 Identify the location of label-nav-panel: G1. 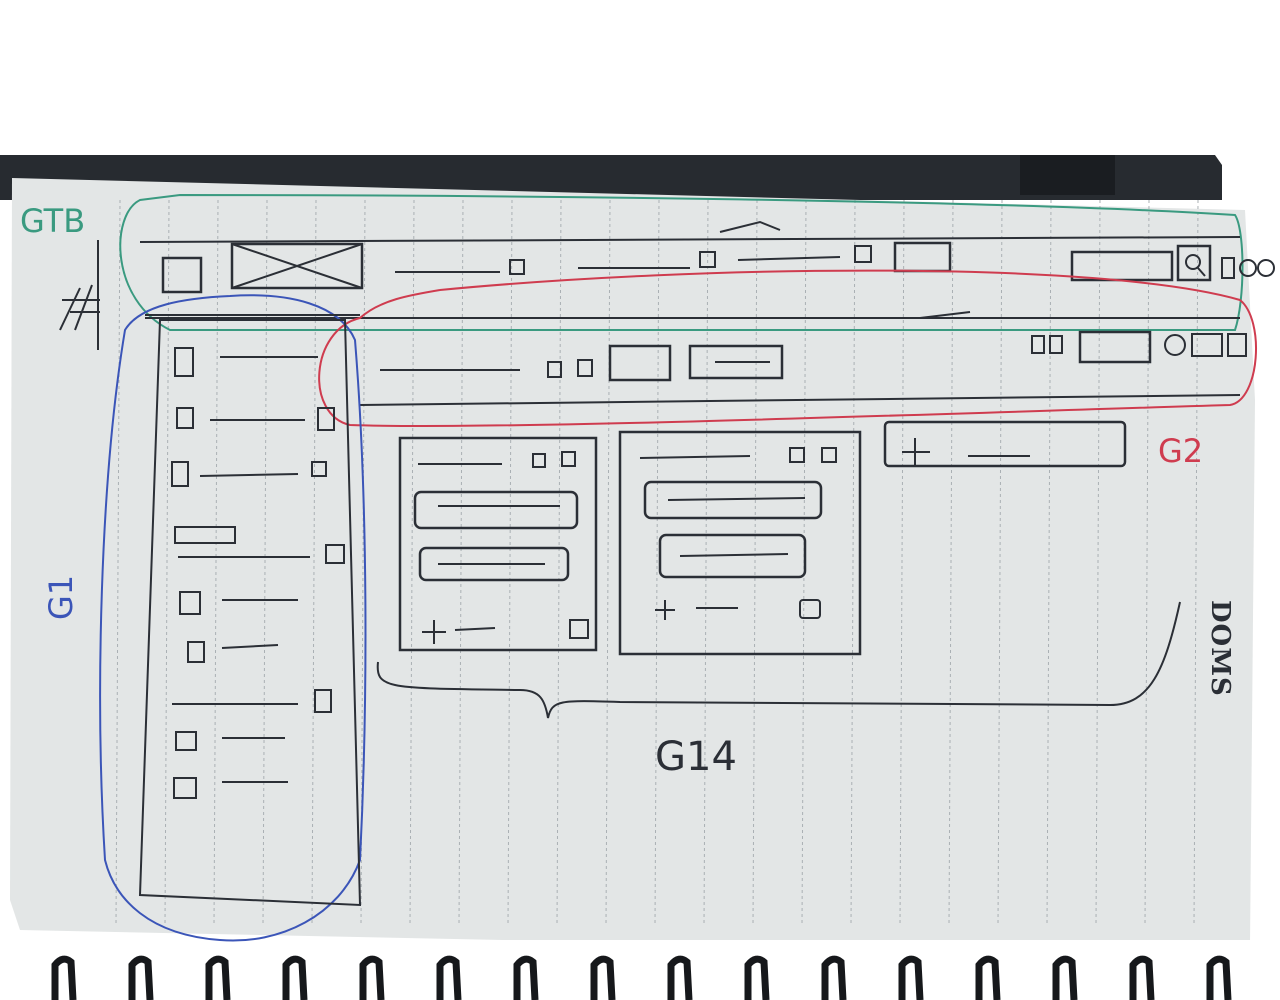
(61, 597).